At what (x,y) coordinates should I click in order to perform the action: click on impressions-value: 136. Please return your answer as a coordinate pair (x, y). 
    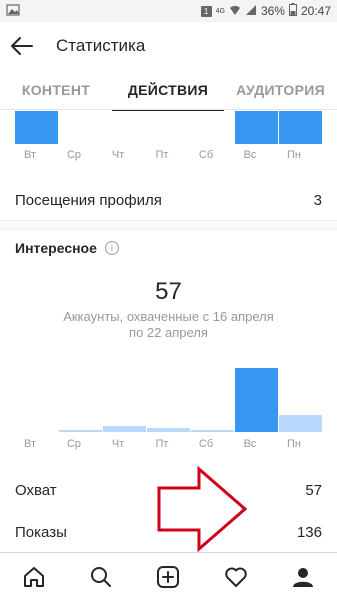
    Looking at the image, I should click on (309, 532).